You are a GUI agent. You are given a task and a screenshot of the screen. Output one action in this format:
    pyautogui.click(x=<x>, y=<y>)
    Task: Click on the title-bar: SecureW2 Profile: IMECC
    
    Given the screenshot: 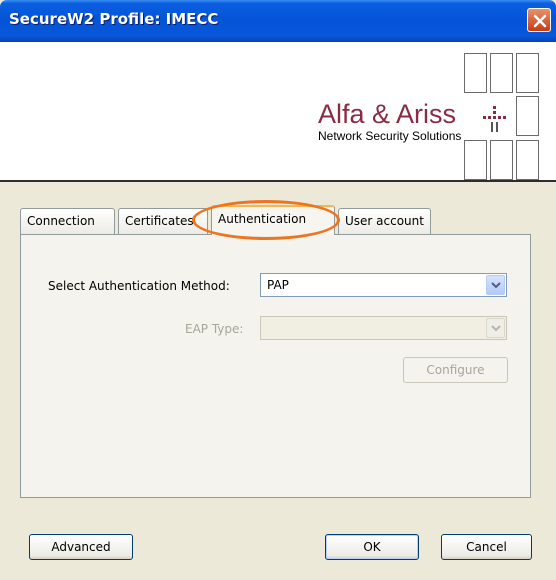 What is the action you would take?
    pyautogui.click(x=278, y=21)
    